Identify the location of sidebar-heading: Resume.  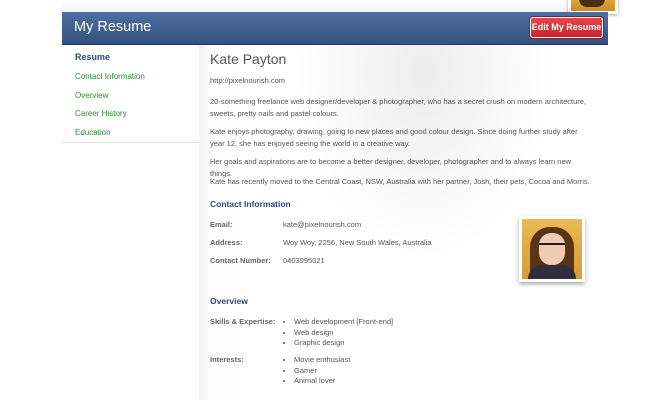
(93, 57).